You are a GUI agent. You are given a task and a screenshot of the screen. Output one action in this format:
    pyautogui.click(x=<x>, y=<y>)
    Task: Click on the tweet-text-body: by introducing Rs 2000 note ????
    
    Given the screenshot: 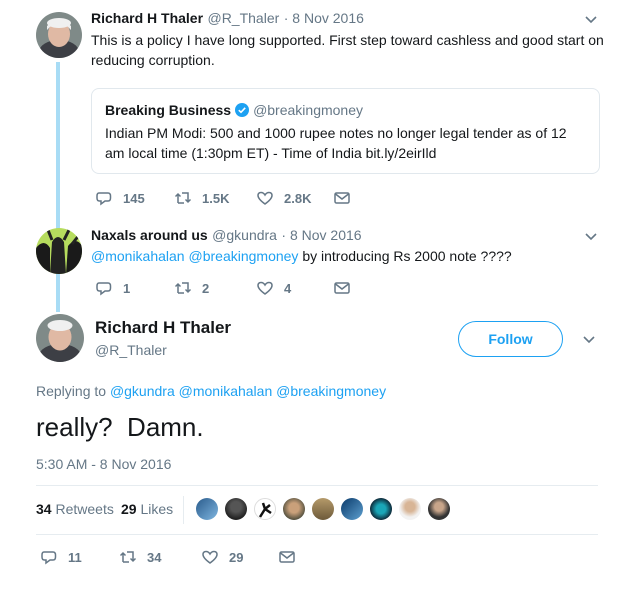 What is the action you would take?
    pyautogui.click(x=405, y=256)
    